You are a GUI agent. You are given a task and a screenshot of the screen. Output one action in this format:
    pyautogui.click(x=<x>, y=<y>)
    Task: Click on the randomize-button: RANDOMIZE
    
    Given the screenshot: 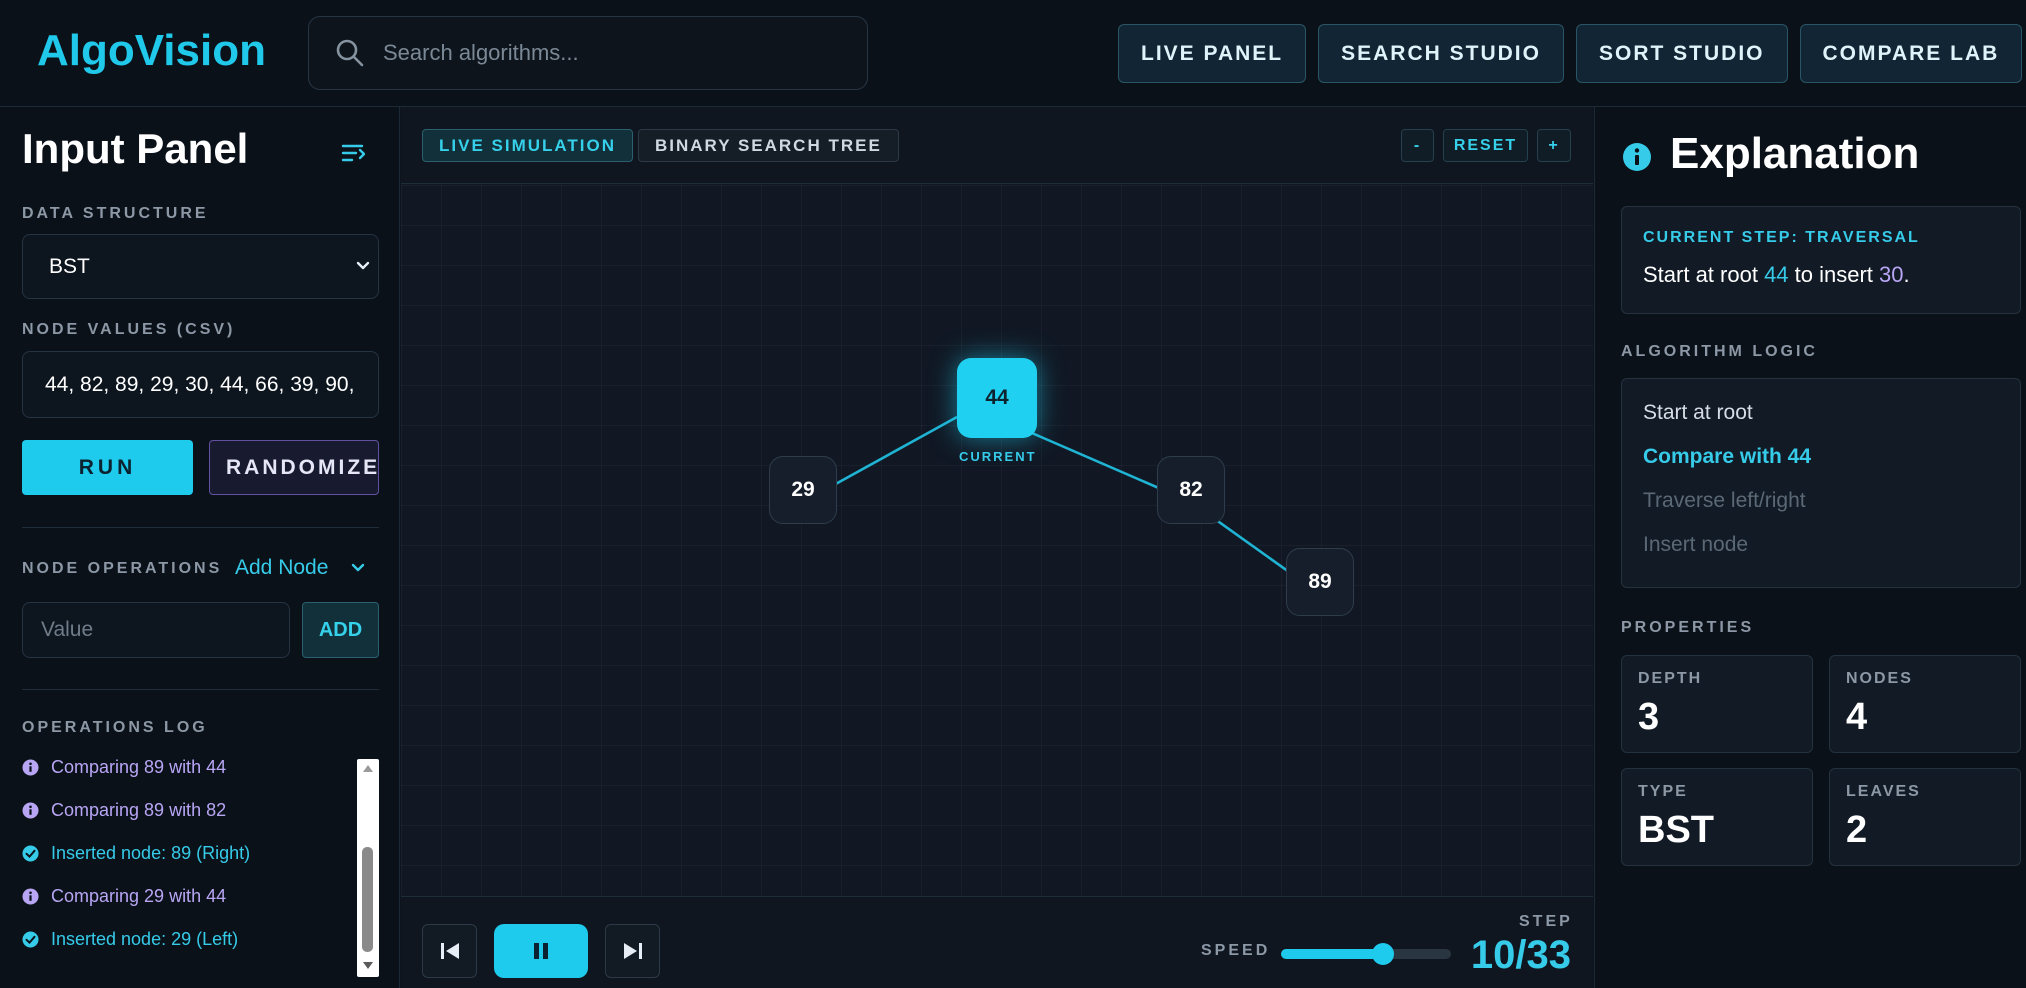 What is the action you would take?
    pyautogui.click(x=294, y=467)
    